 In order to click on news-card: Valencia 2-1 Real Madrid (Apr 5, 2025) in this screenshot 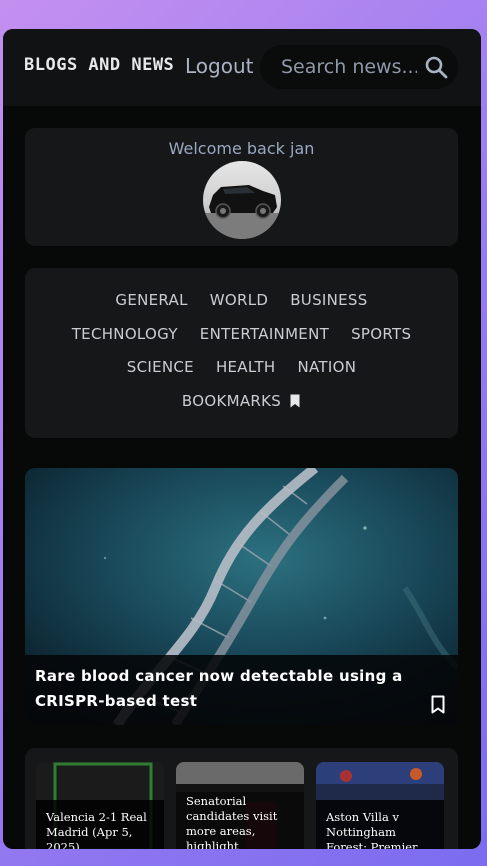, I will do `click(100, 805)`.